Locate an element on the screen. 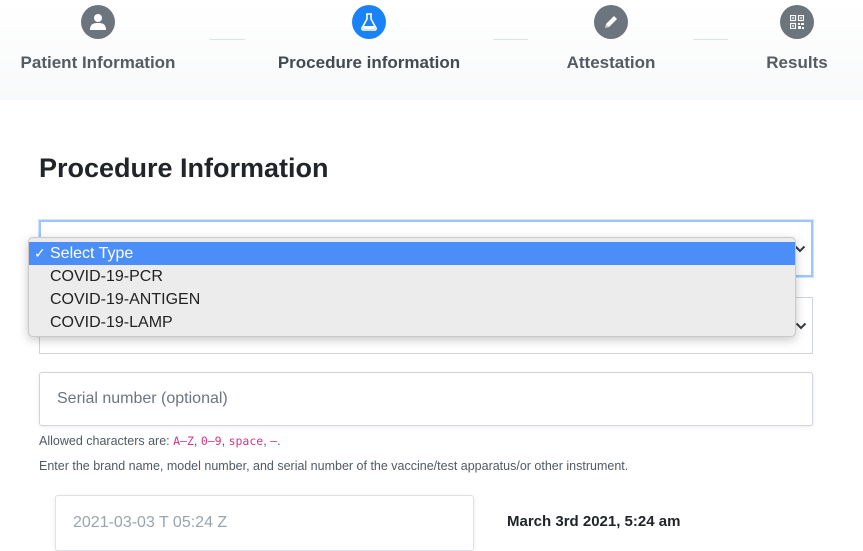 The height and width of the screenshot is (551, 863). flask-icon is located at coordinates (369, 22).